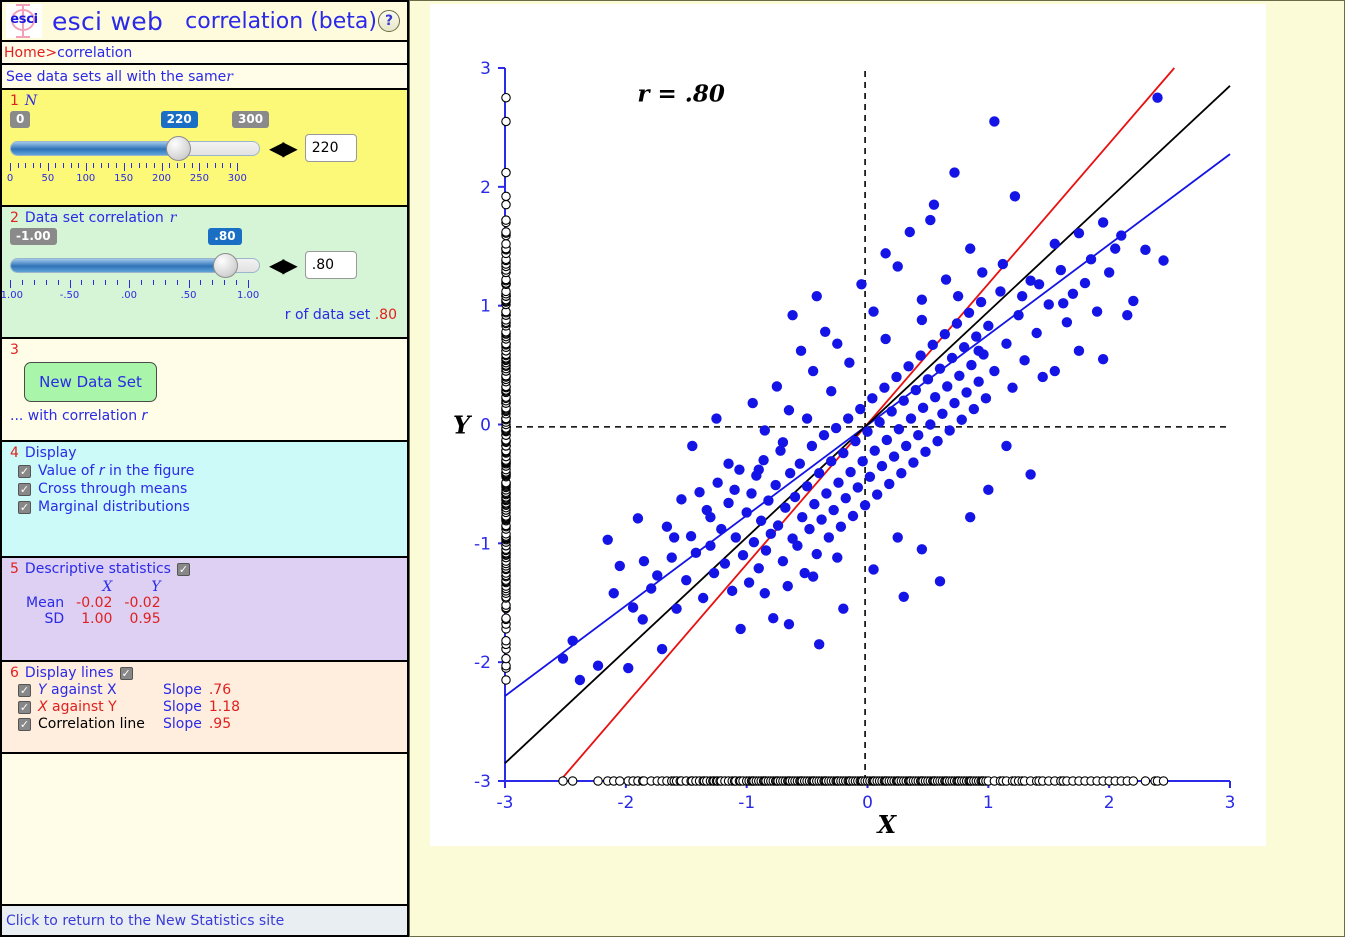 The width and height of the screenshot is (1345, 937). Describe the element at coordinates (14, 101) in the screenshot. I see `section-n-number: 1` at that location.